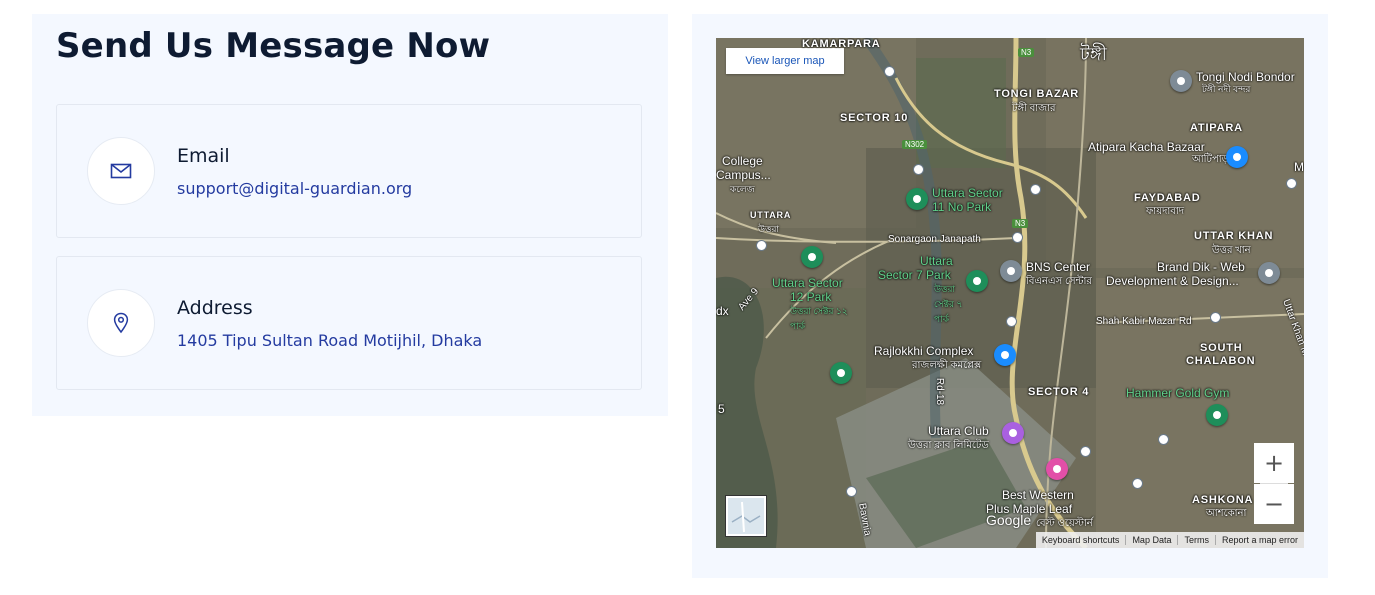 The height and width of the screenshot is (595, 1375). I want to click on map-layer-icon, so click(746, 517).